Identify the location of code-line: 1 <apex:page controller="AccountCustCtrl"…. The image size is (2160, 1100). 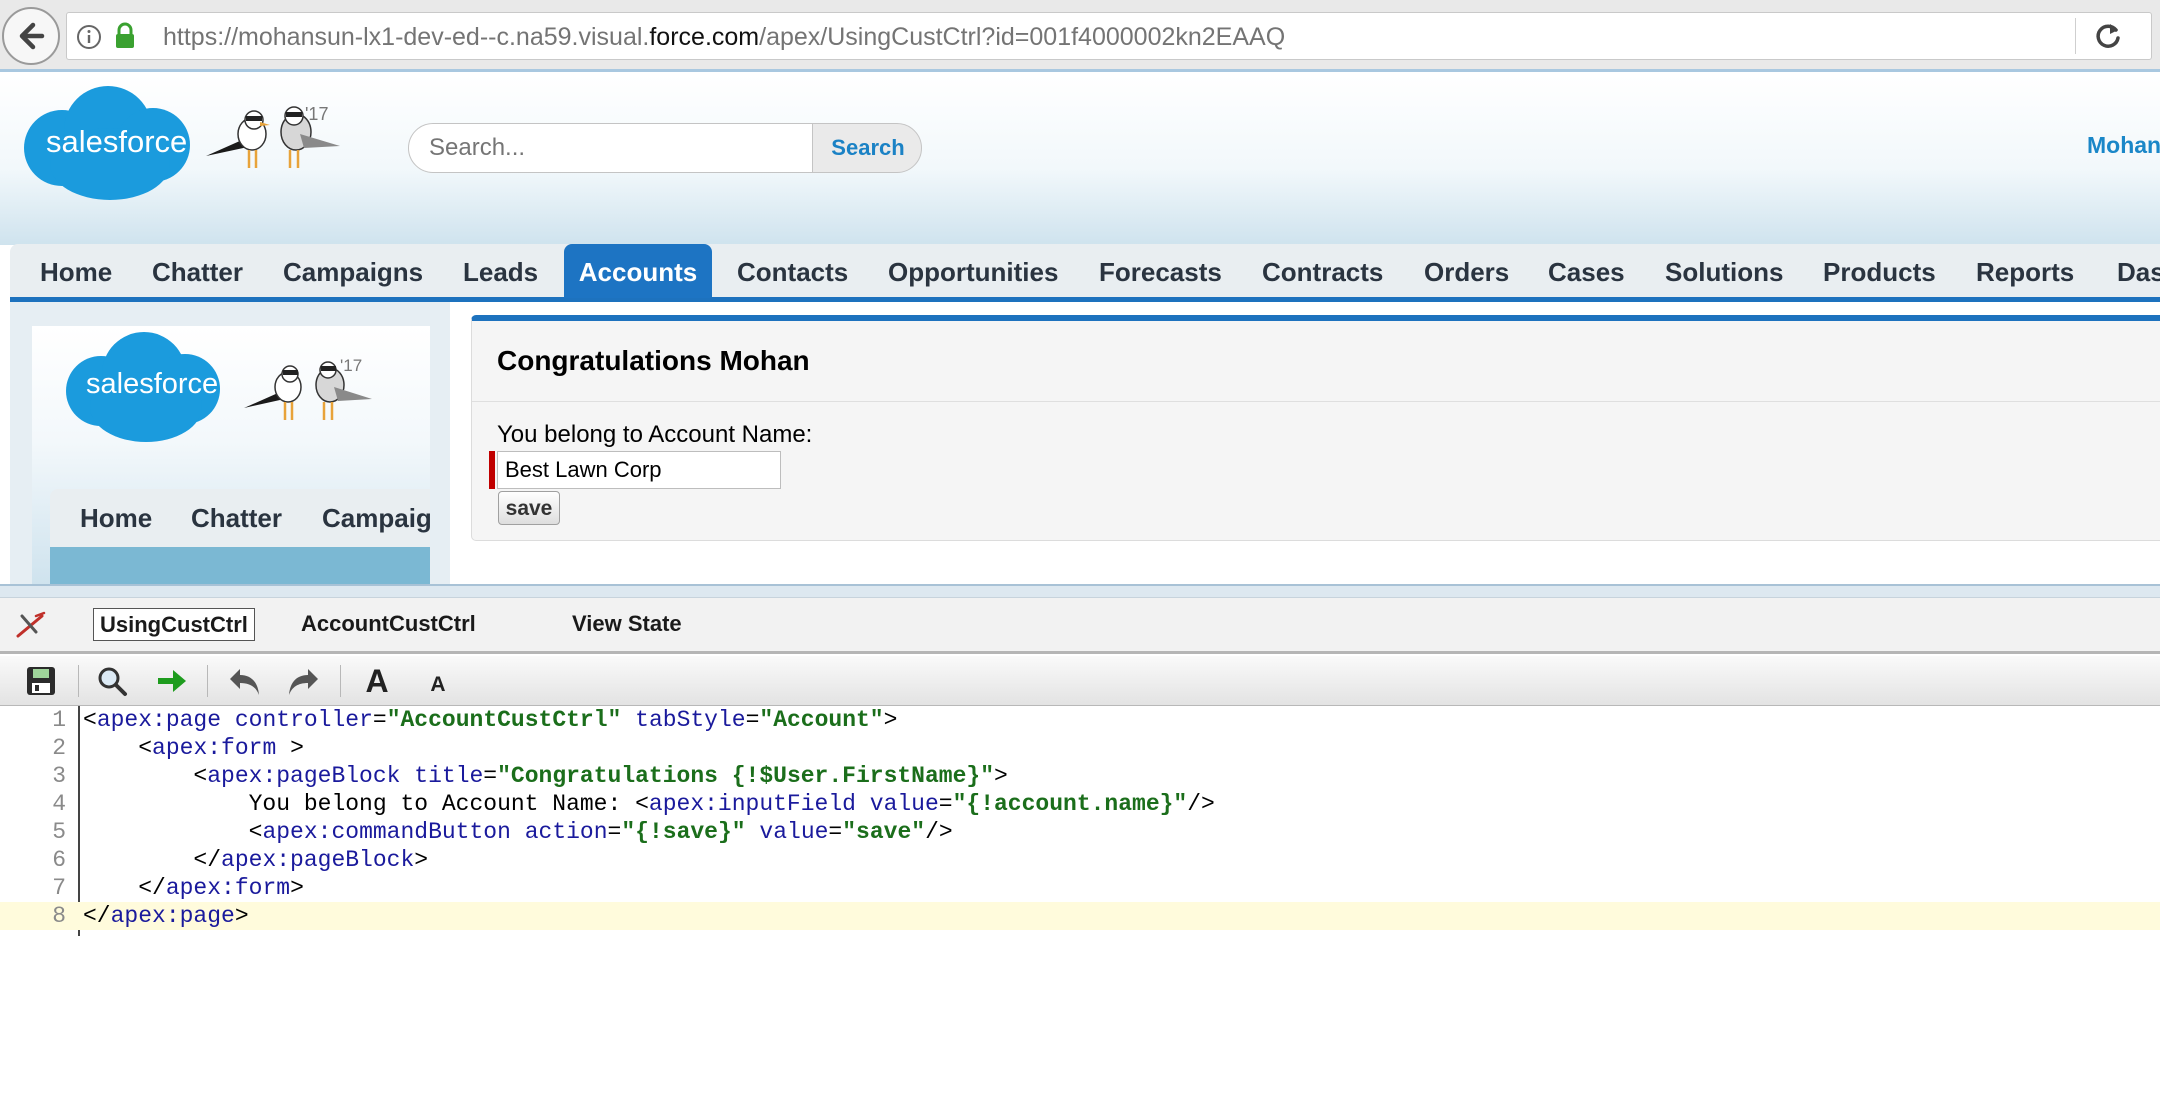
(1080, 720).